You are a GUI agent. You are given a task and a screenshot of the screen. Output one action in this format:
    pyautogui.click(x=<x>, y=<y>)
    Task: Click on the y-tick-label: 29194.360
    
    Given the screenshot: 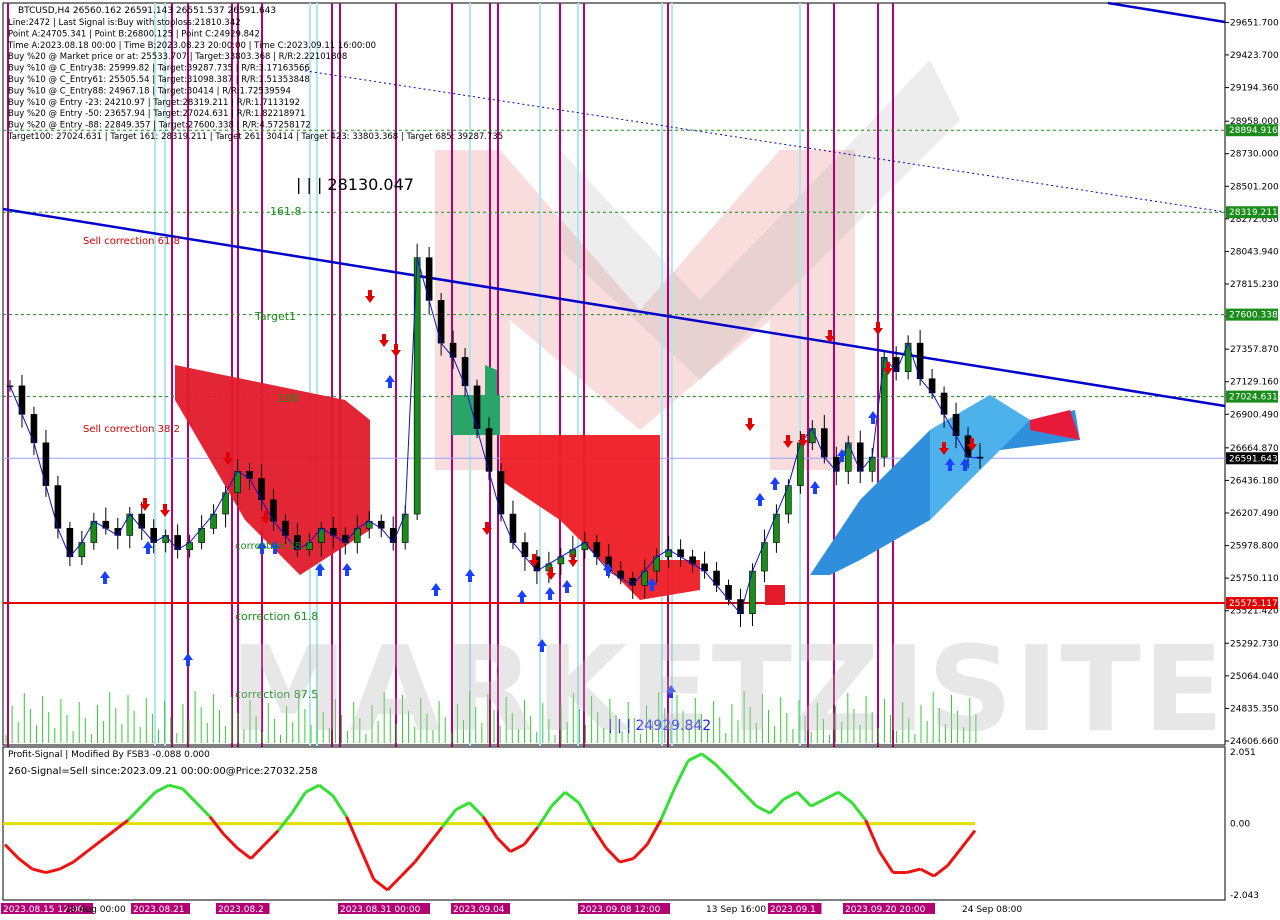 What is the action you would take?
    pyautogui.click(x=1254, y=89)
    